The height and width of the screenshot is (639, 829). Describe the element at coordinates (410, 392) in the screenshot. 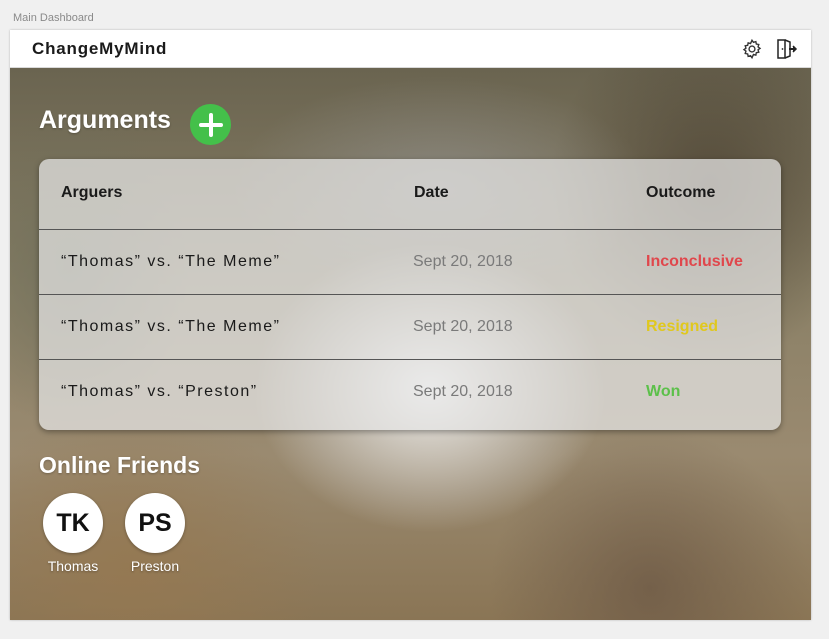

I see `table-row: “Thomas” vs. “Preston” Sept 20, 2018 Won` at that location.